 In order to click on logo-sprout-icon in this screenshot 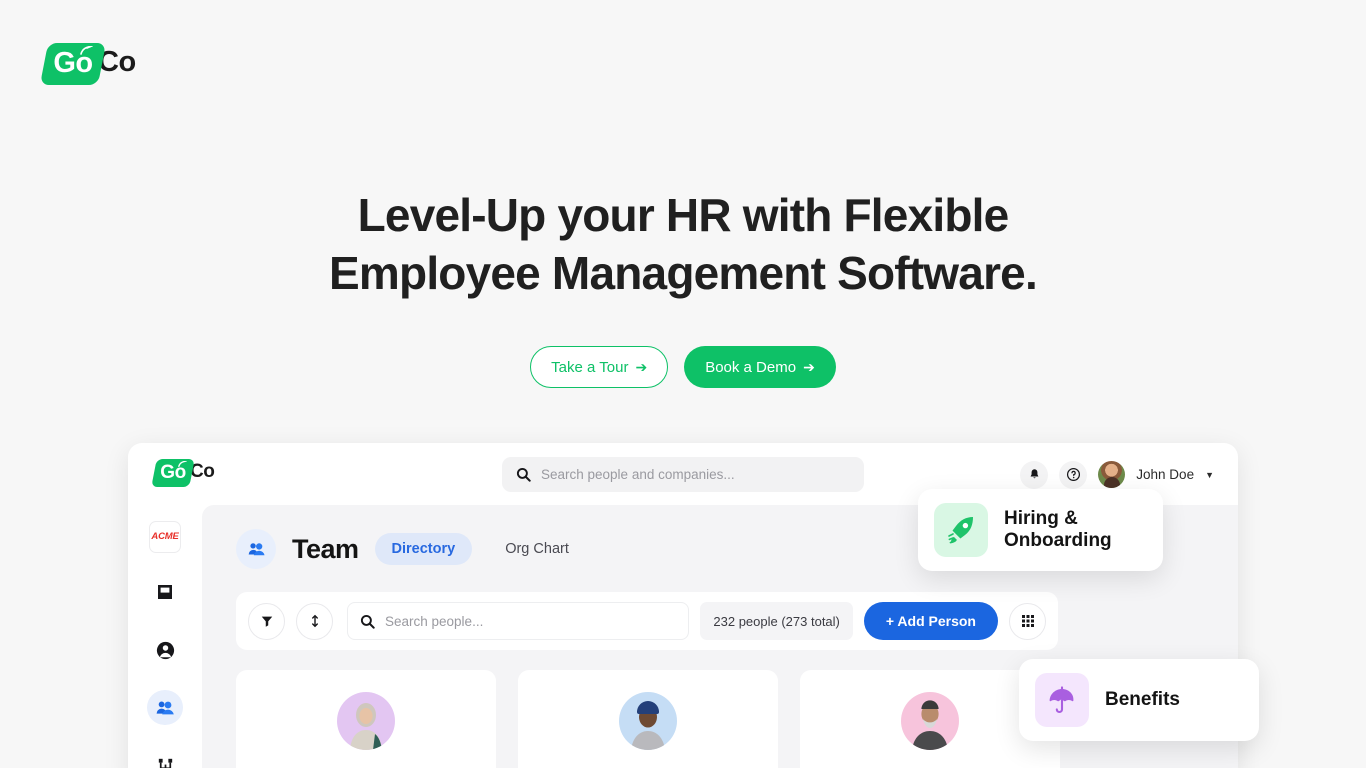, I will do `click(86, 50)`.